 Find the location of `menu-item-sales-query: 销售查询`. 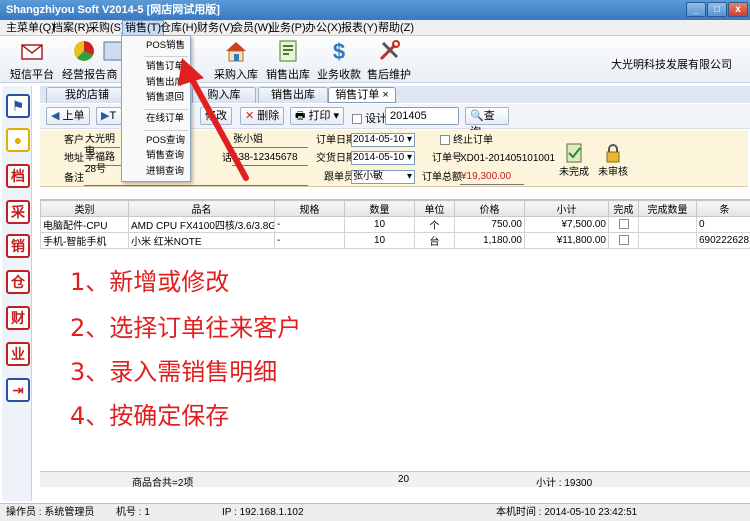

menu-item-sales-query: 销售查询 is located at coordinates (165, 156).